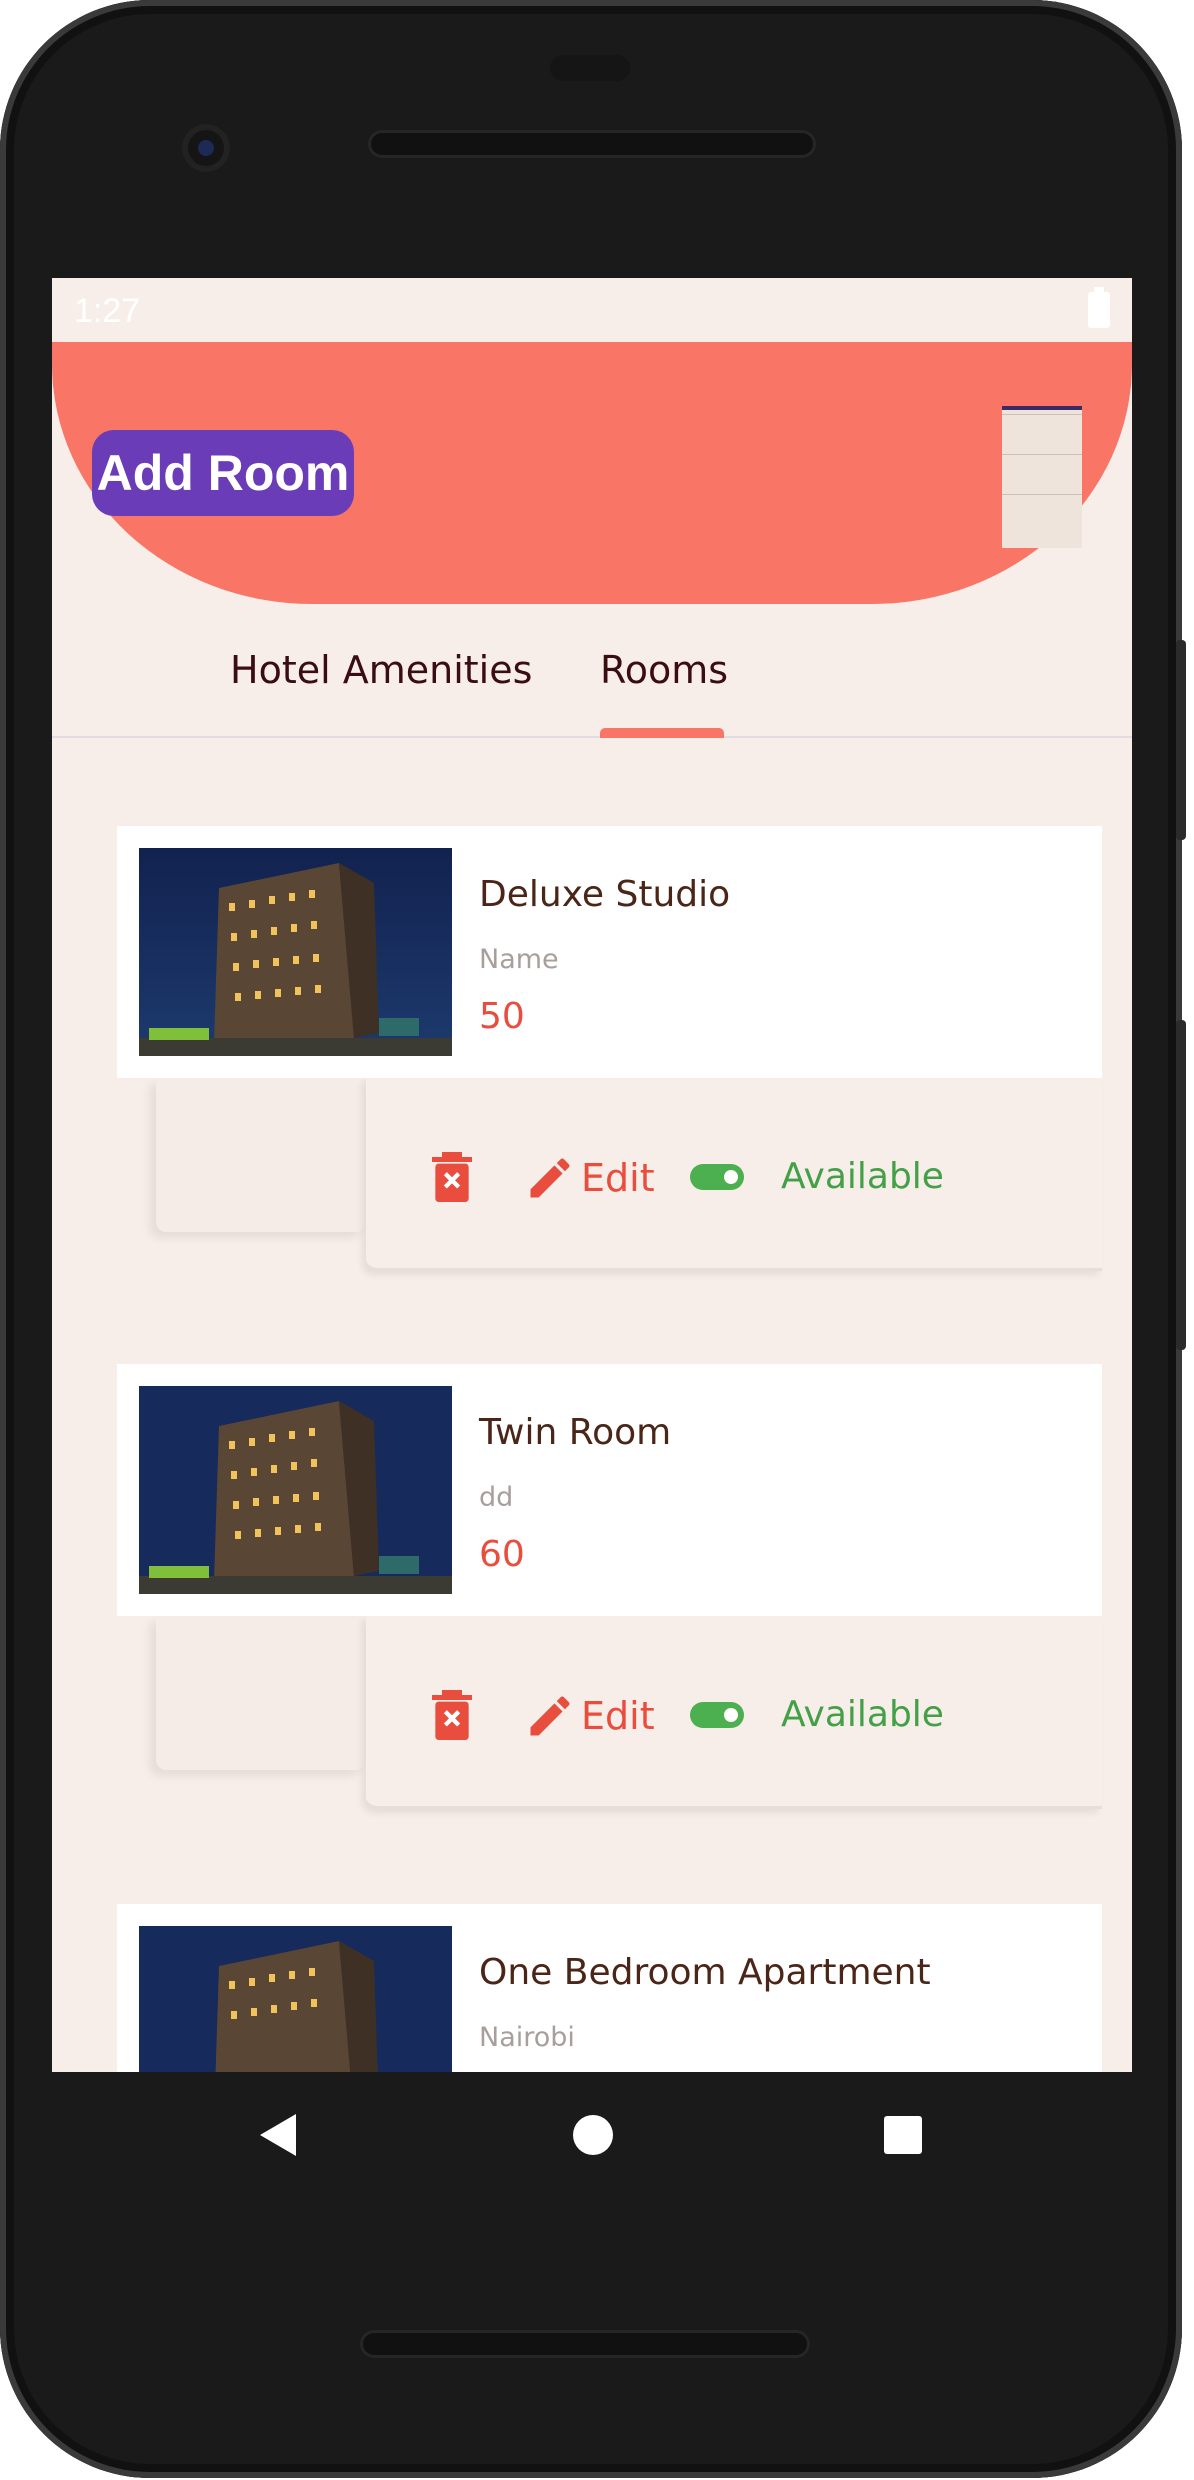 This screenshot has height=2480, width=1194. What do you see at coordinates (1042, 477) in the screenshot?
I see `menu-icon` at bounding box center [1042, 477].